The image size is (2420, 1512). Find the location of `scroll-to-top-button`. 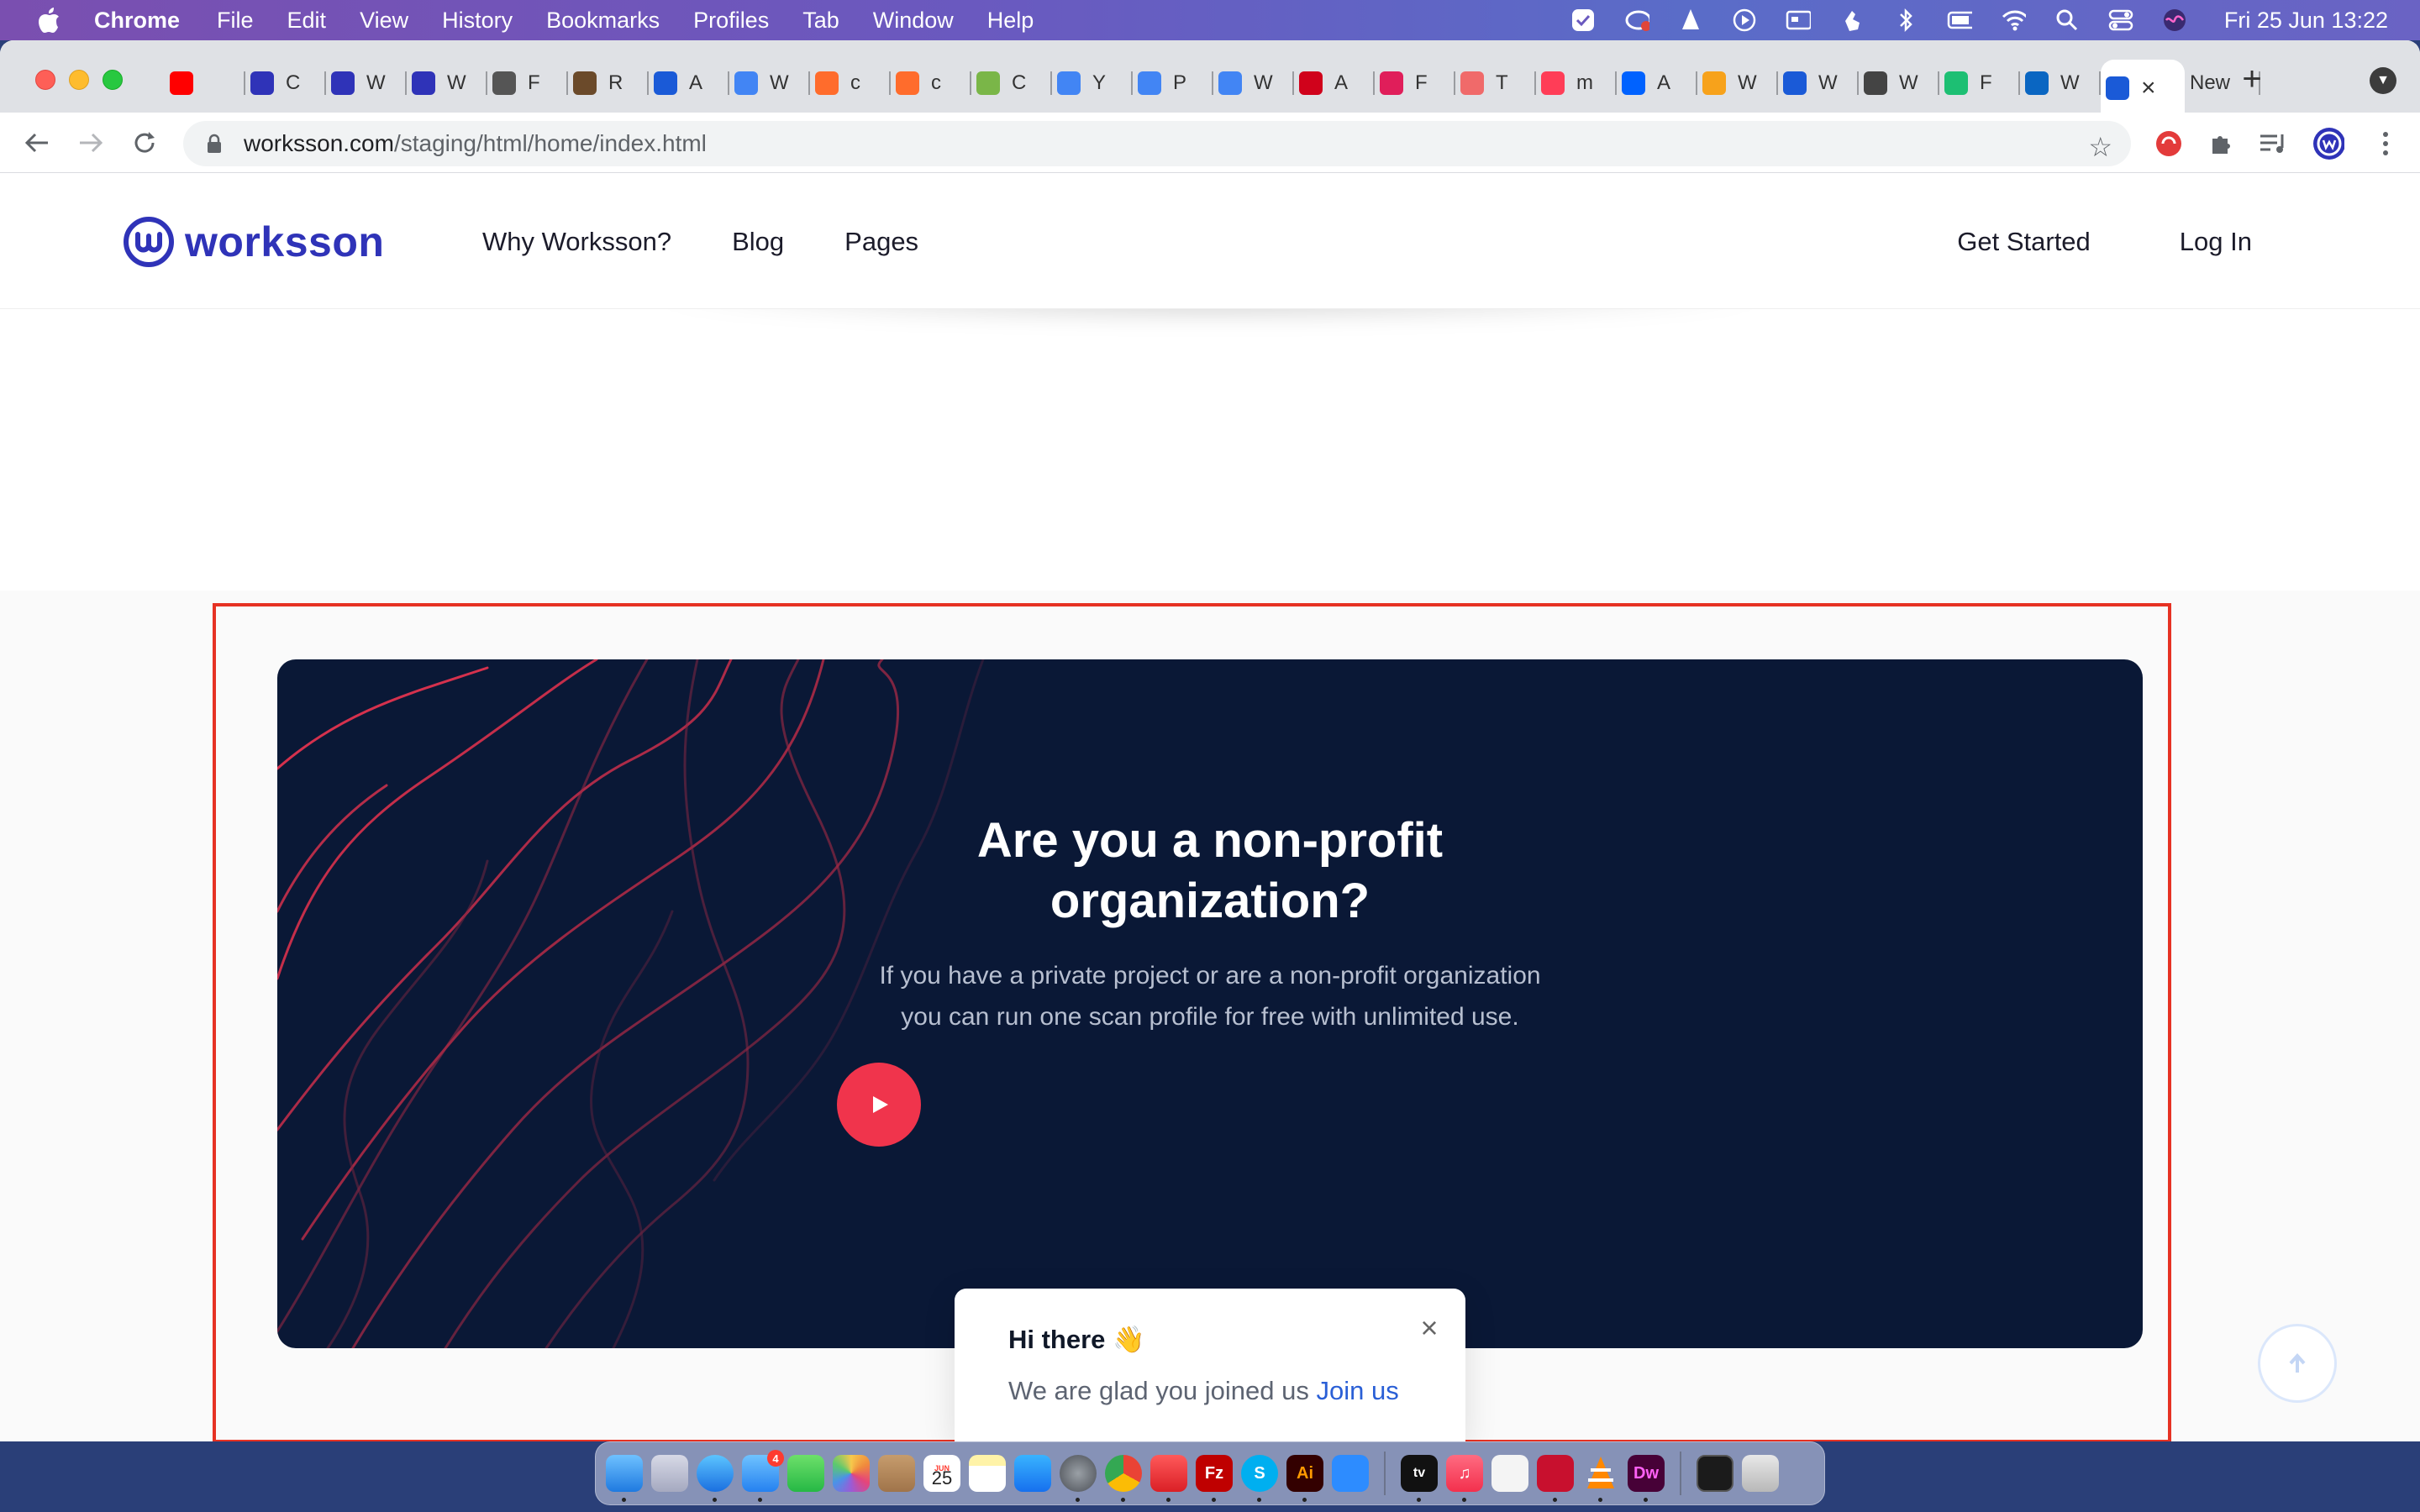

scroll-to-top-button is located at coordinates (2297, 1363).